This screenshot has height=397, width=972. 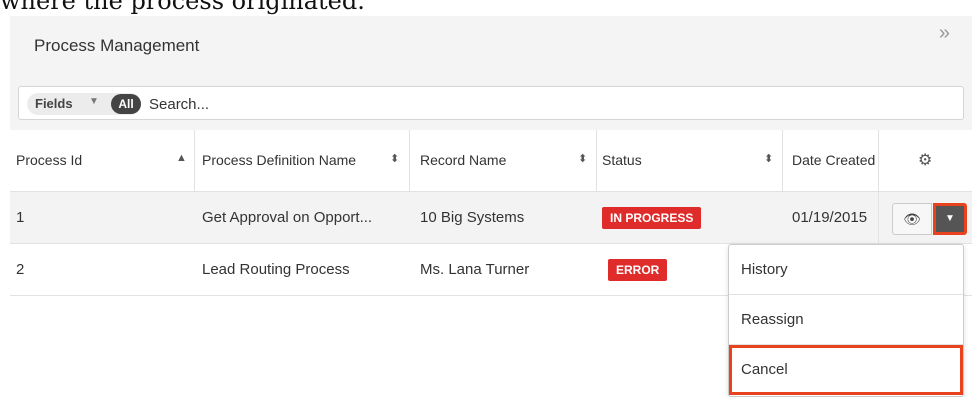 What do you see at coordinates (846, 270) in the screenshot?
I see `menu-item-history: History` at bounding box center [846, 270].